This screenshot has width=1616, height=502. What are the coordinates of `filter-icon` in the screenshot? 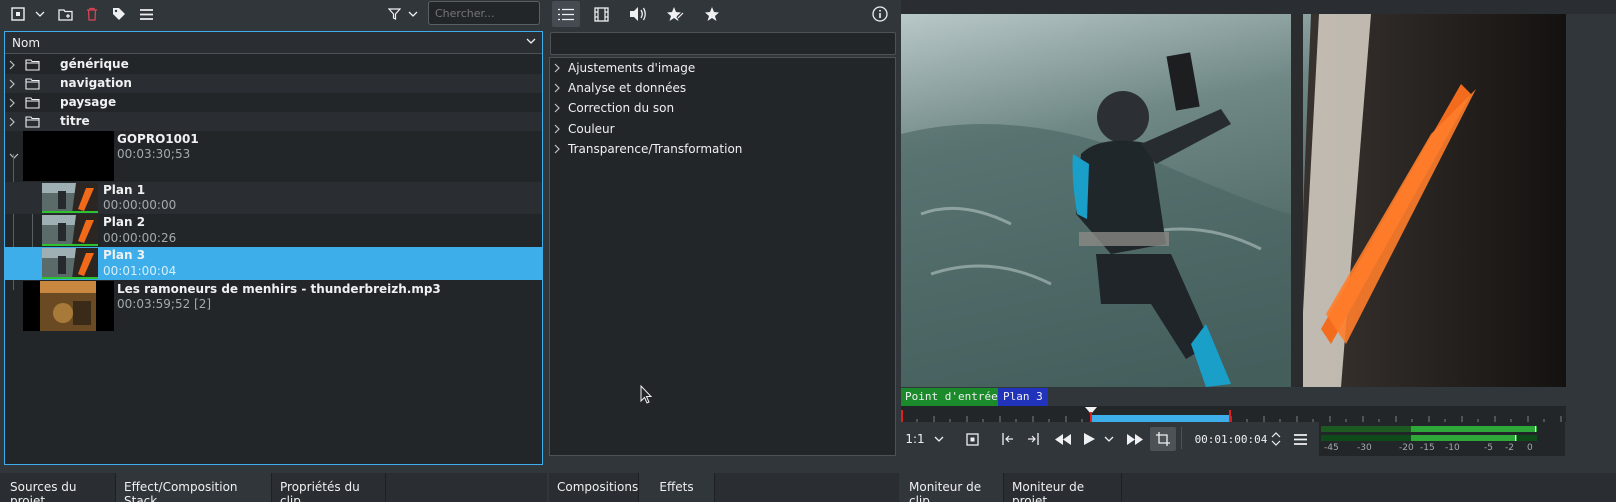 It's located at (394, 14).